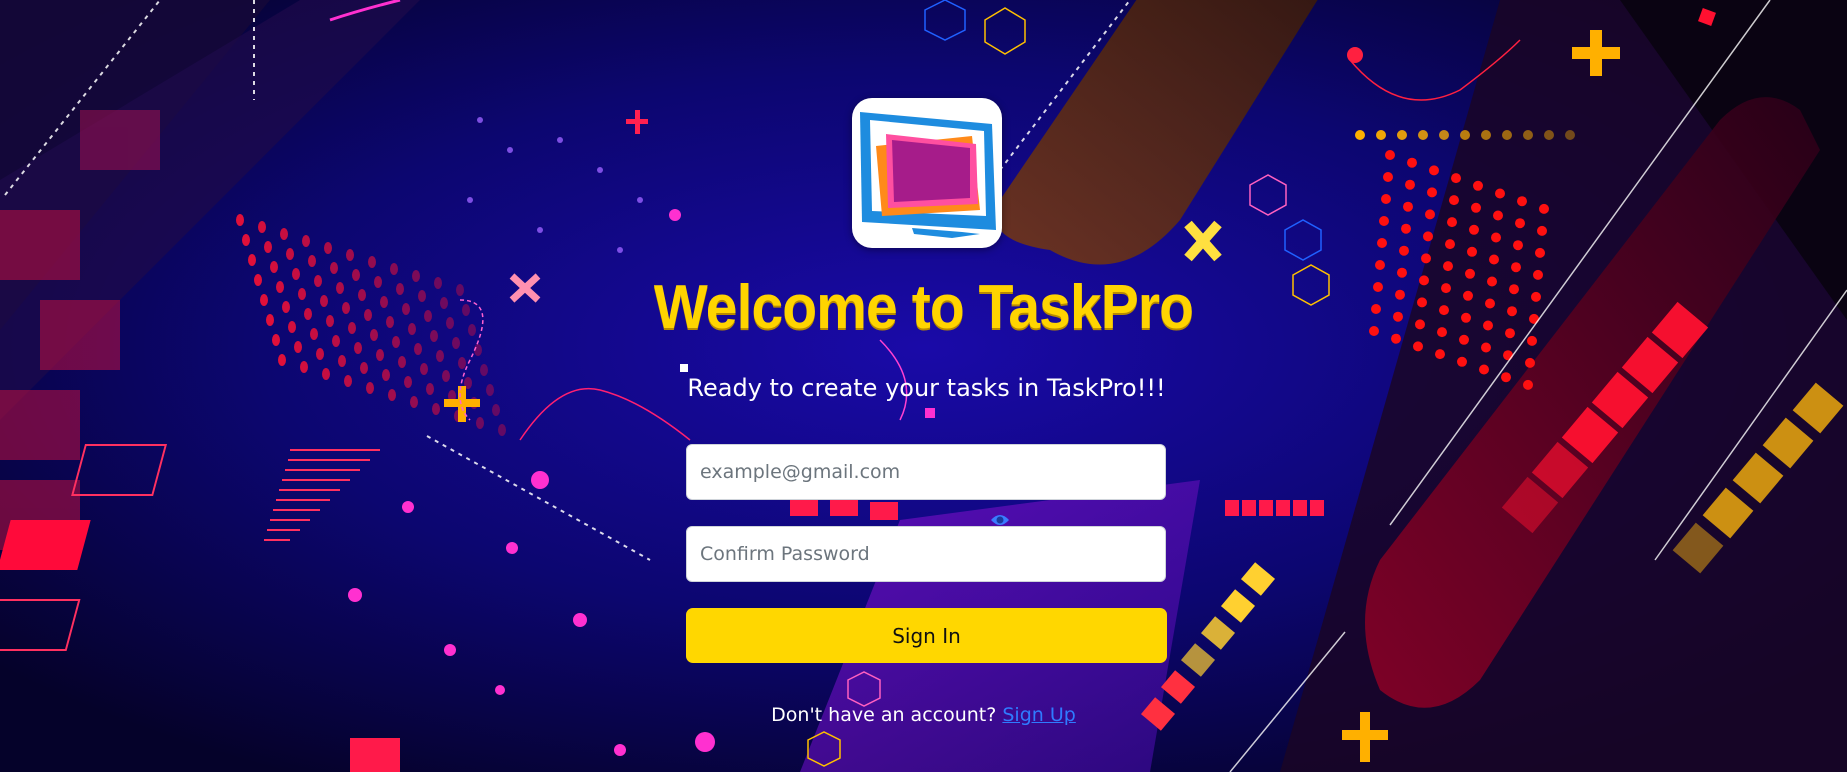 This screenshot has height=772, width=1847. I want to click on signup-prompt: Don't have an account? Sign Up, so click(923, 715).